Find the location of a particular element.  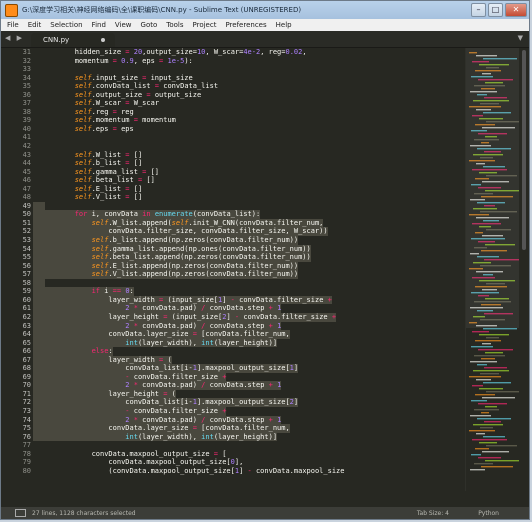

code-text: self.input_size = input_size is located at coordinates (133, 77).